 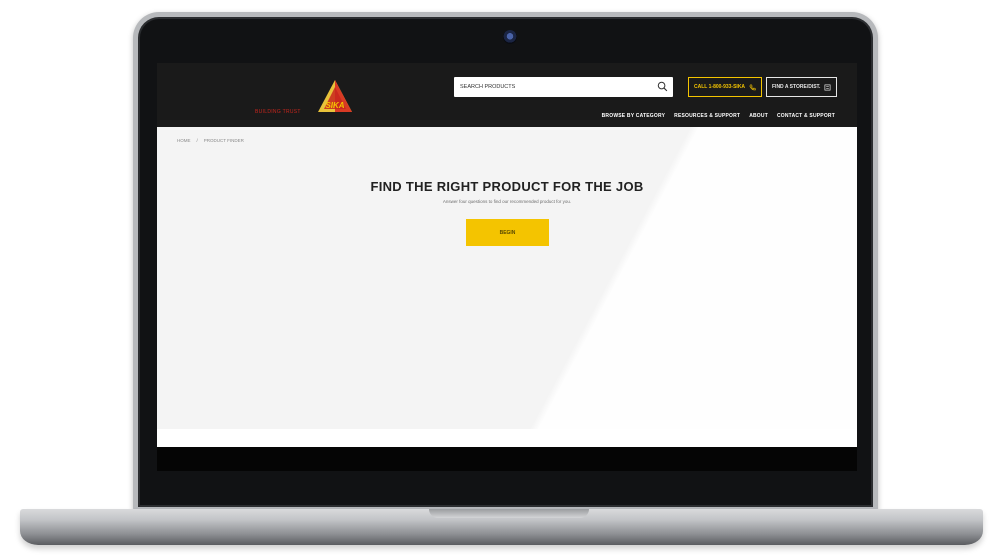 I want to click on brand-tagline: BUILDING TRUST, so click(x=278, y=112).